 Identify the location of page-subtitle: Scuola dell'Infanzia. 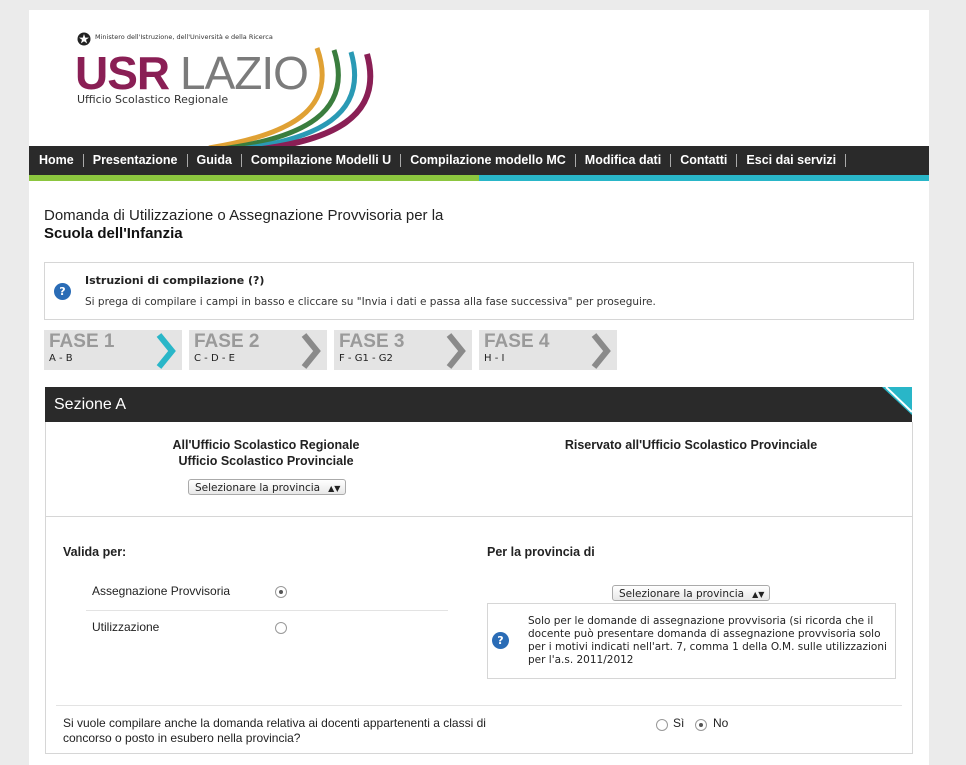
(113, 233).